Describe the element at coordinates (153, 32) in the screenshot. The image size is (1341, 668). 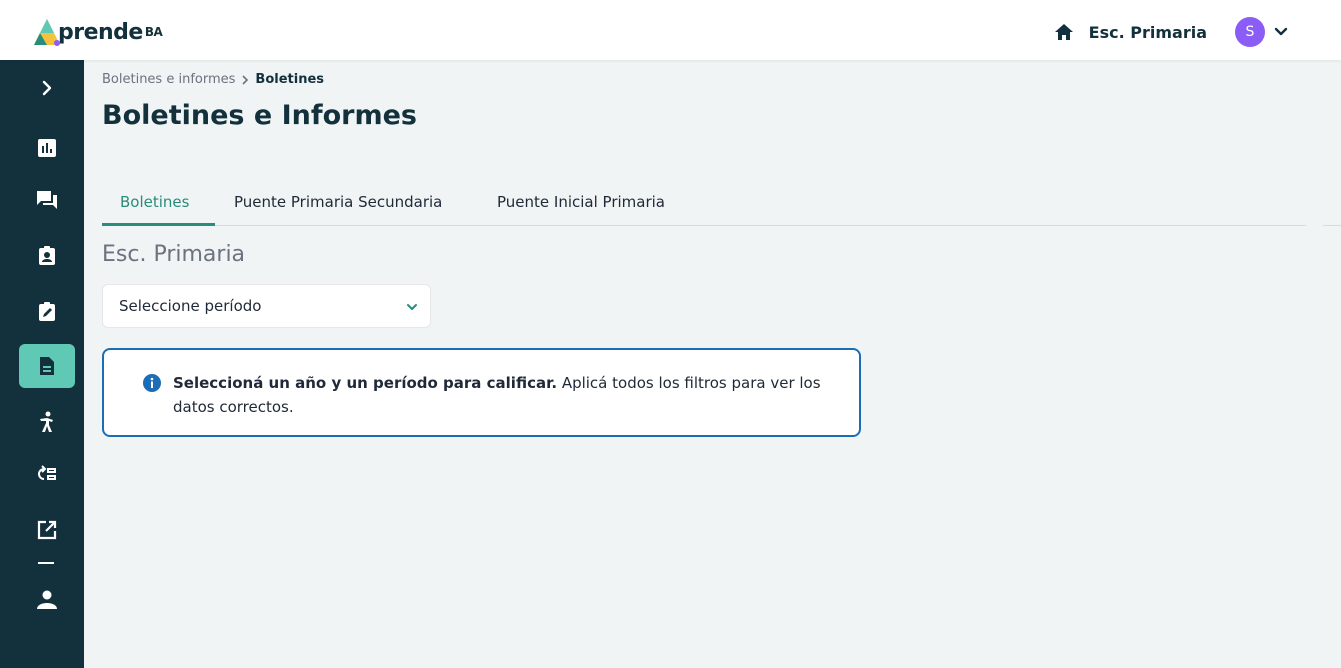
I see `logo-suffix: BA` at that location.